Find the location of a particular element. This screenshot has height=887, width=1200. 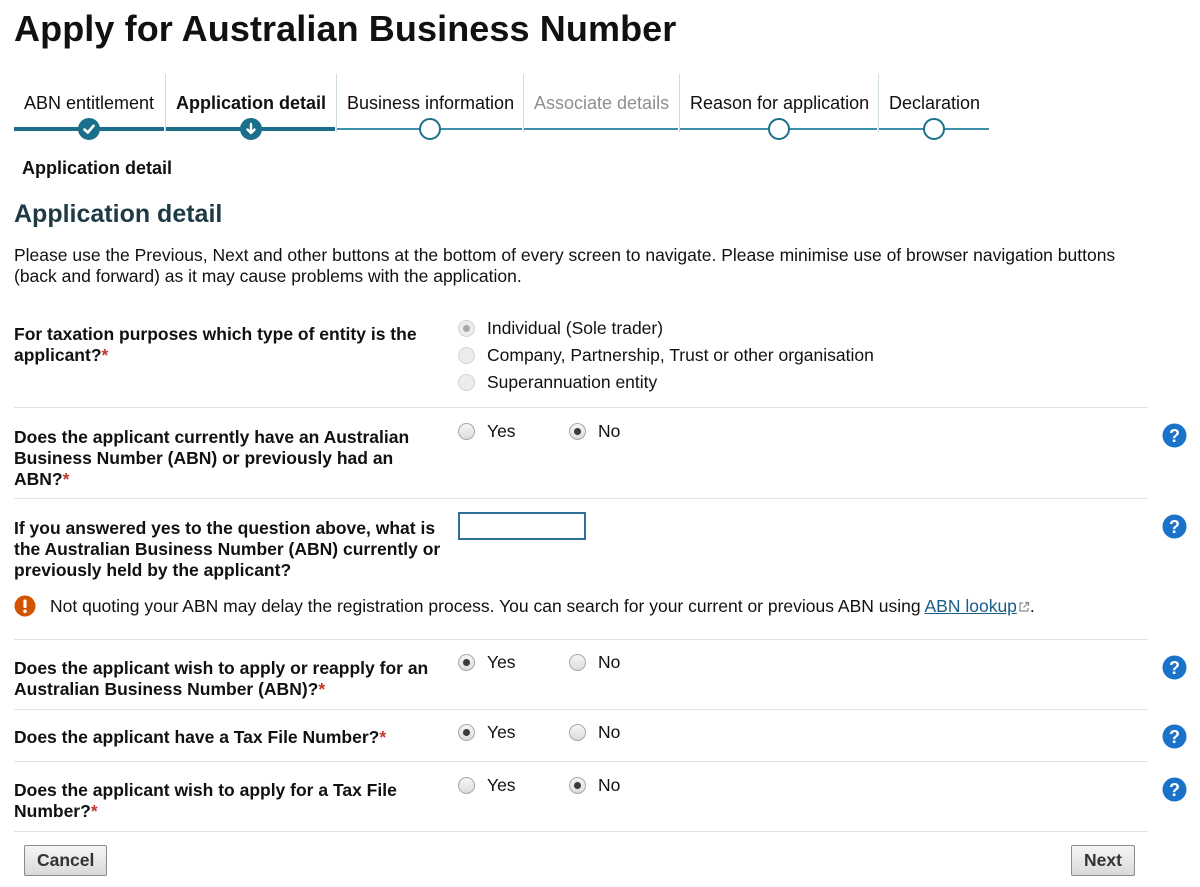

radio-has-tfn-no: No is located at coordinates (594, 732).